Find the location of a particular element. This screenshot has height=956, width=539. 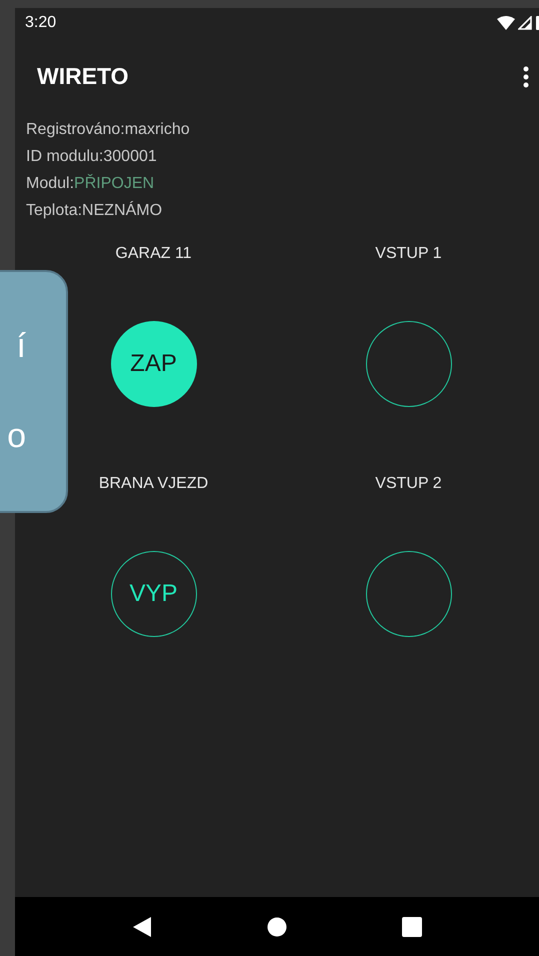

more-options-icon is located at coordinates (526, 77).